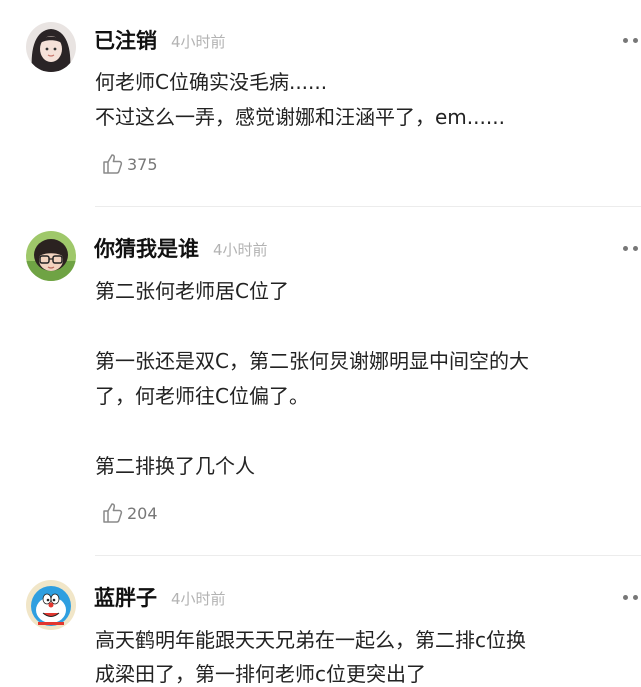 This screenshot has width=641, height=687. I want to click on comment-text-line: 第二排换了几个人, so click(175, 466).